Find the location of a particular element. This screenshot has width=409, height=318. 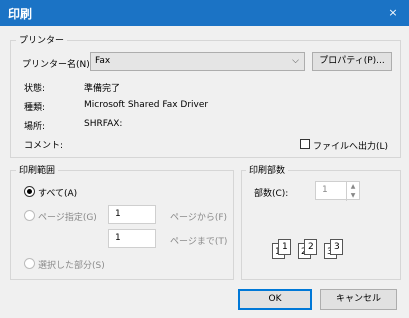

to-page-input: 1 is located at coordinates (132, 238).